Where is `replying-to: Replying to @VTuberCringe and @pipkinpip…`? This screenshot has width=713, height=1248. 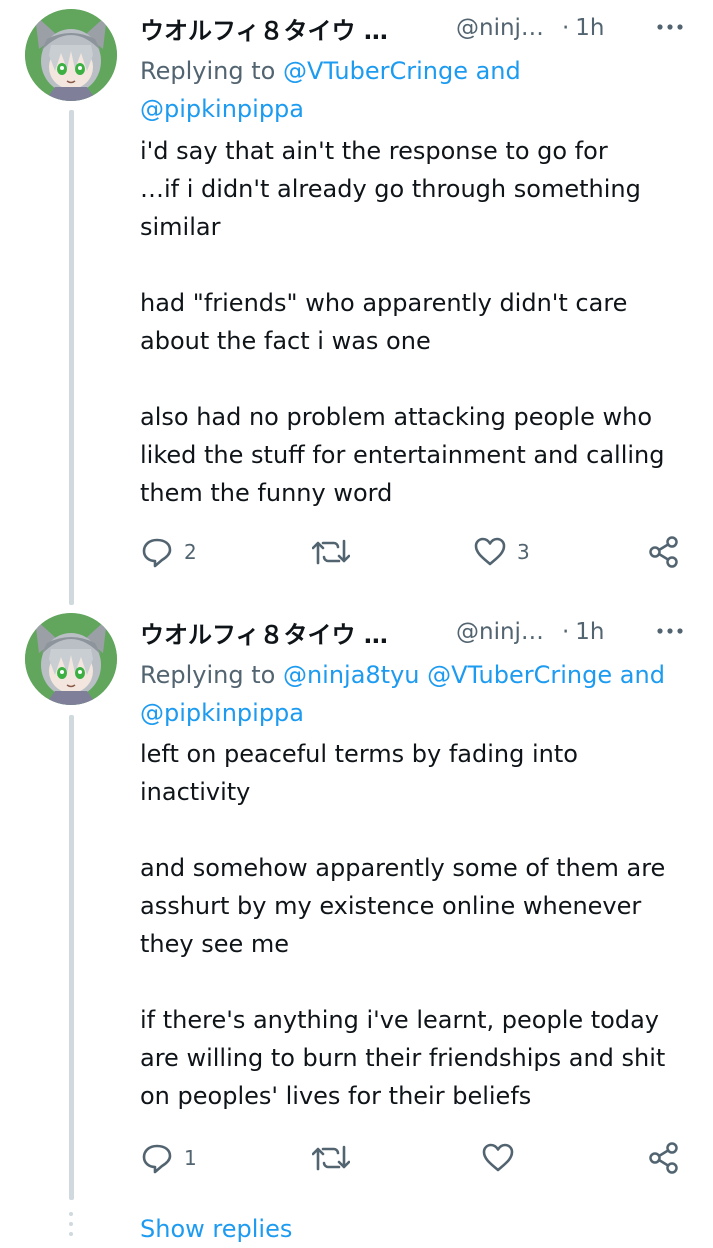 replying-to: Replying to @VTuberCringe and @pipkinpip… is located at coordinates (416, 90).